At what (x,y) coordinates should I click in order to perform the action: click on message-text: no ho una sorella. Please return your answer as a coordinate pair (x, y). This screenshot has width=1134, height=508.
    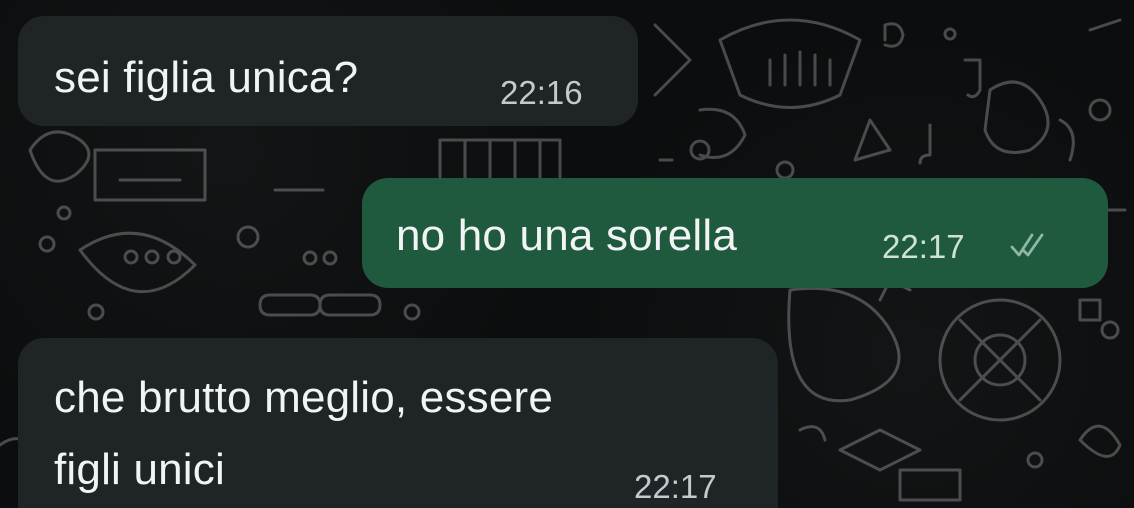
    Looking at the image, I should click on (566, 235).